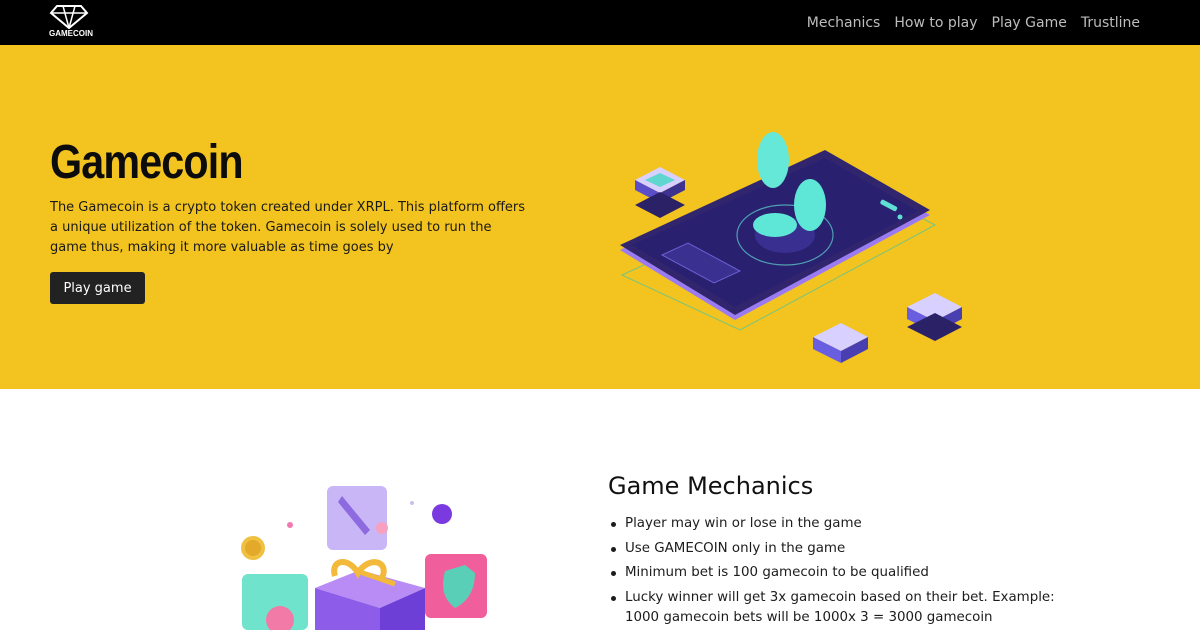 The image size is (1200, 630). Describe the element at coordinates (97, 288) in the screenshot. I see `play-game-button: Play game` at that location.